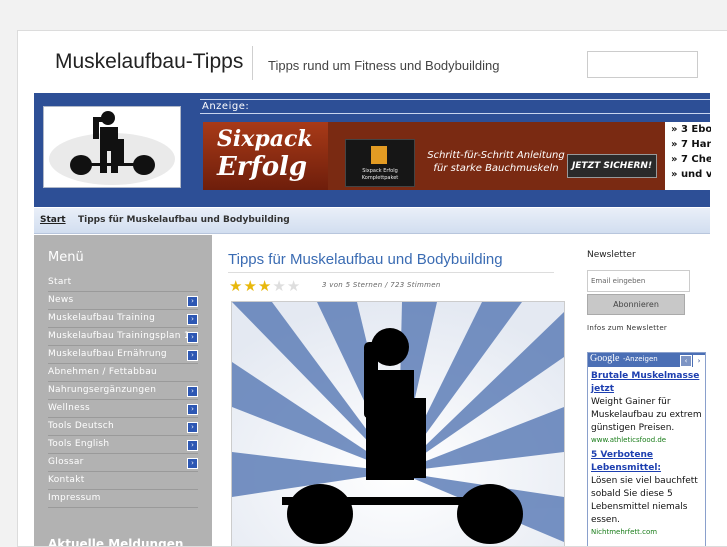 This screenshot has width=727, height=547. Describe the element at coordinates (642, 64) in the screenshot. I see `search-input` at that location.